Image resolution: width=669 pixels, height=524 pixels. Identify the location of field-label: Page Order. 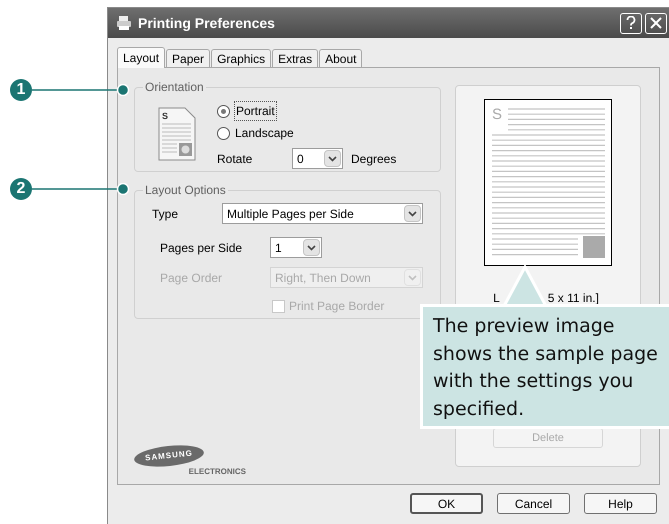
(192, 278).